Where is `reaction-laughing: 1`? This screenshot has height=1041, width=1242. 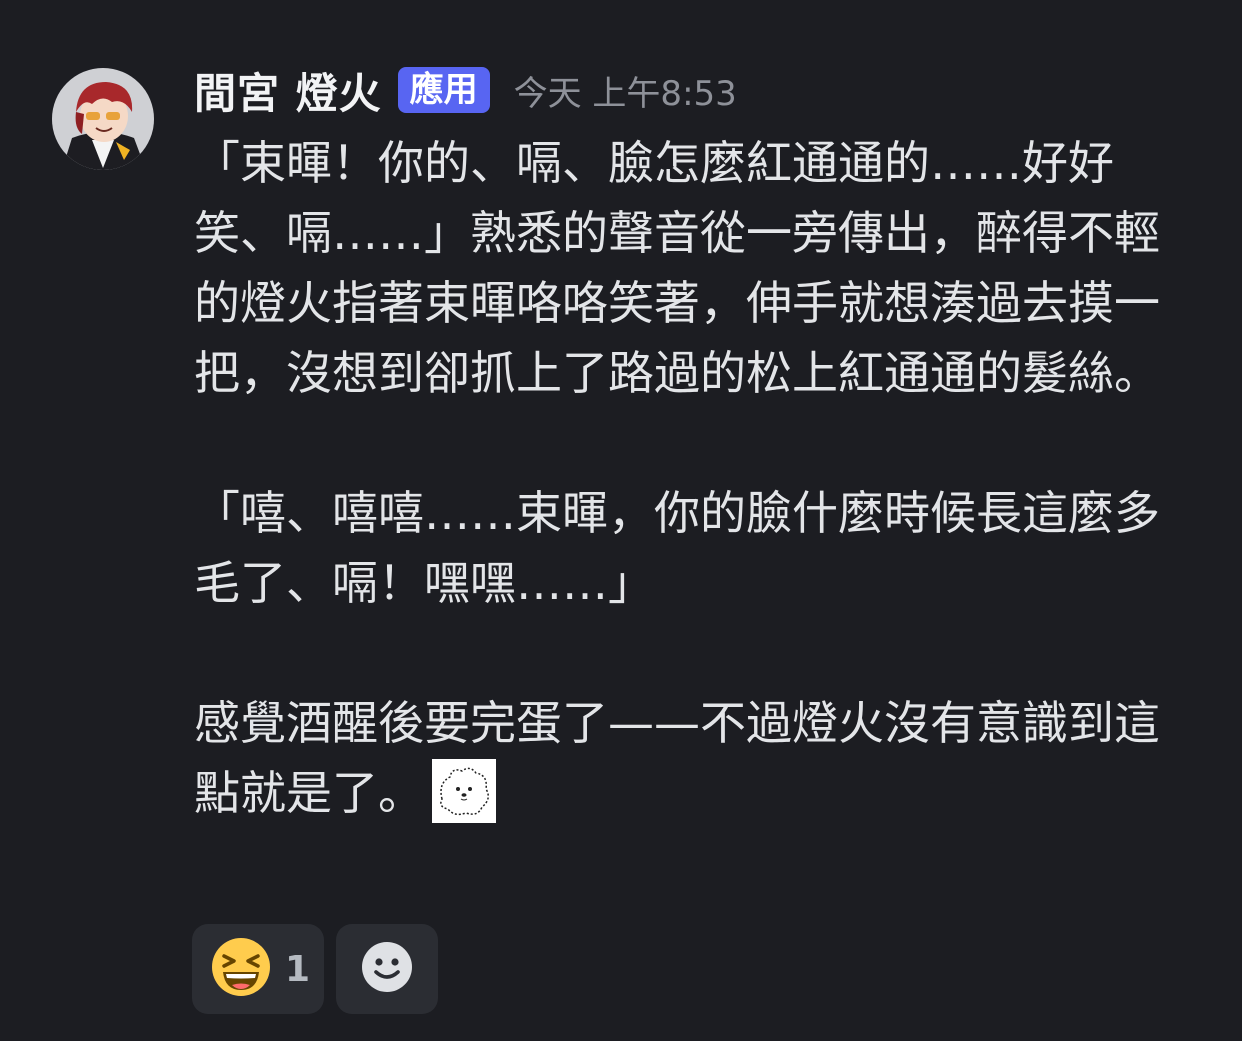
reaction-laughing: 1 is located at coordinates (258, 969).